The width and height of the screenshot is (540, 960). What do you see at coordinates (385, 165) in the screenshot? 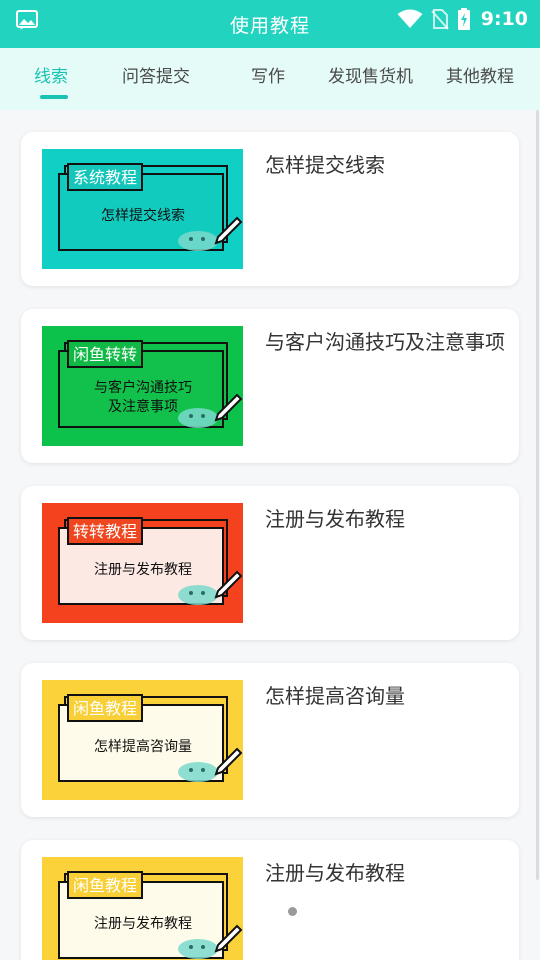
I see `tutorial-title: 怎样提交线索` at bounding box center [385, 165].